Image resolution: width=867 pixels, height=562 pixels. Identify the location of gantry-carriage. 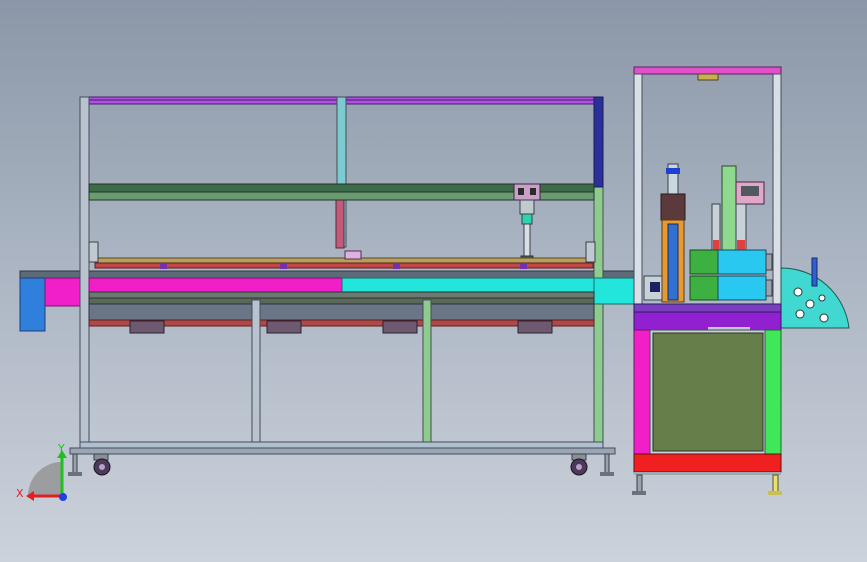
(527, 192).